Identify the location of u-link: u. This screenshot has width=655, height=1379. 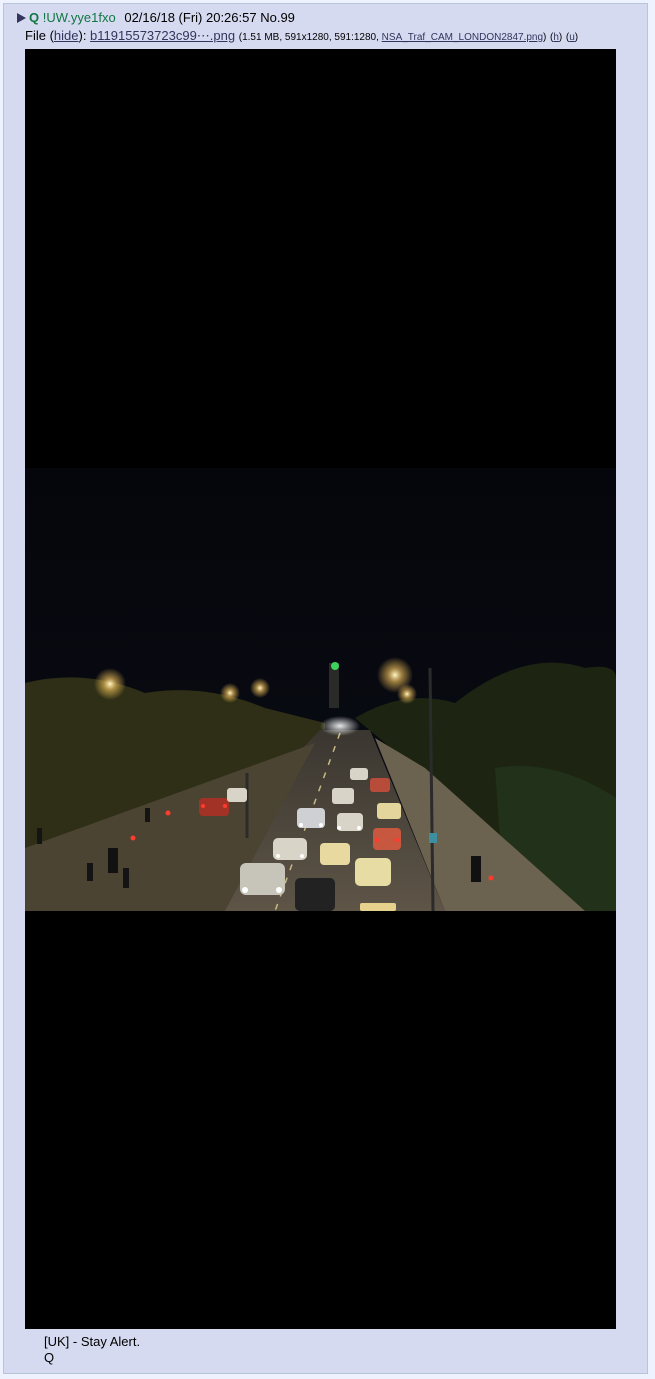
(572, 37).